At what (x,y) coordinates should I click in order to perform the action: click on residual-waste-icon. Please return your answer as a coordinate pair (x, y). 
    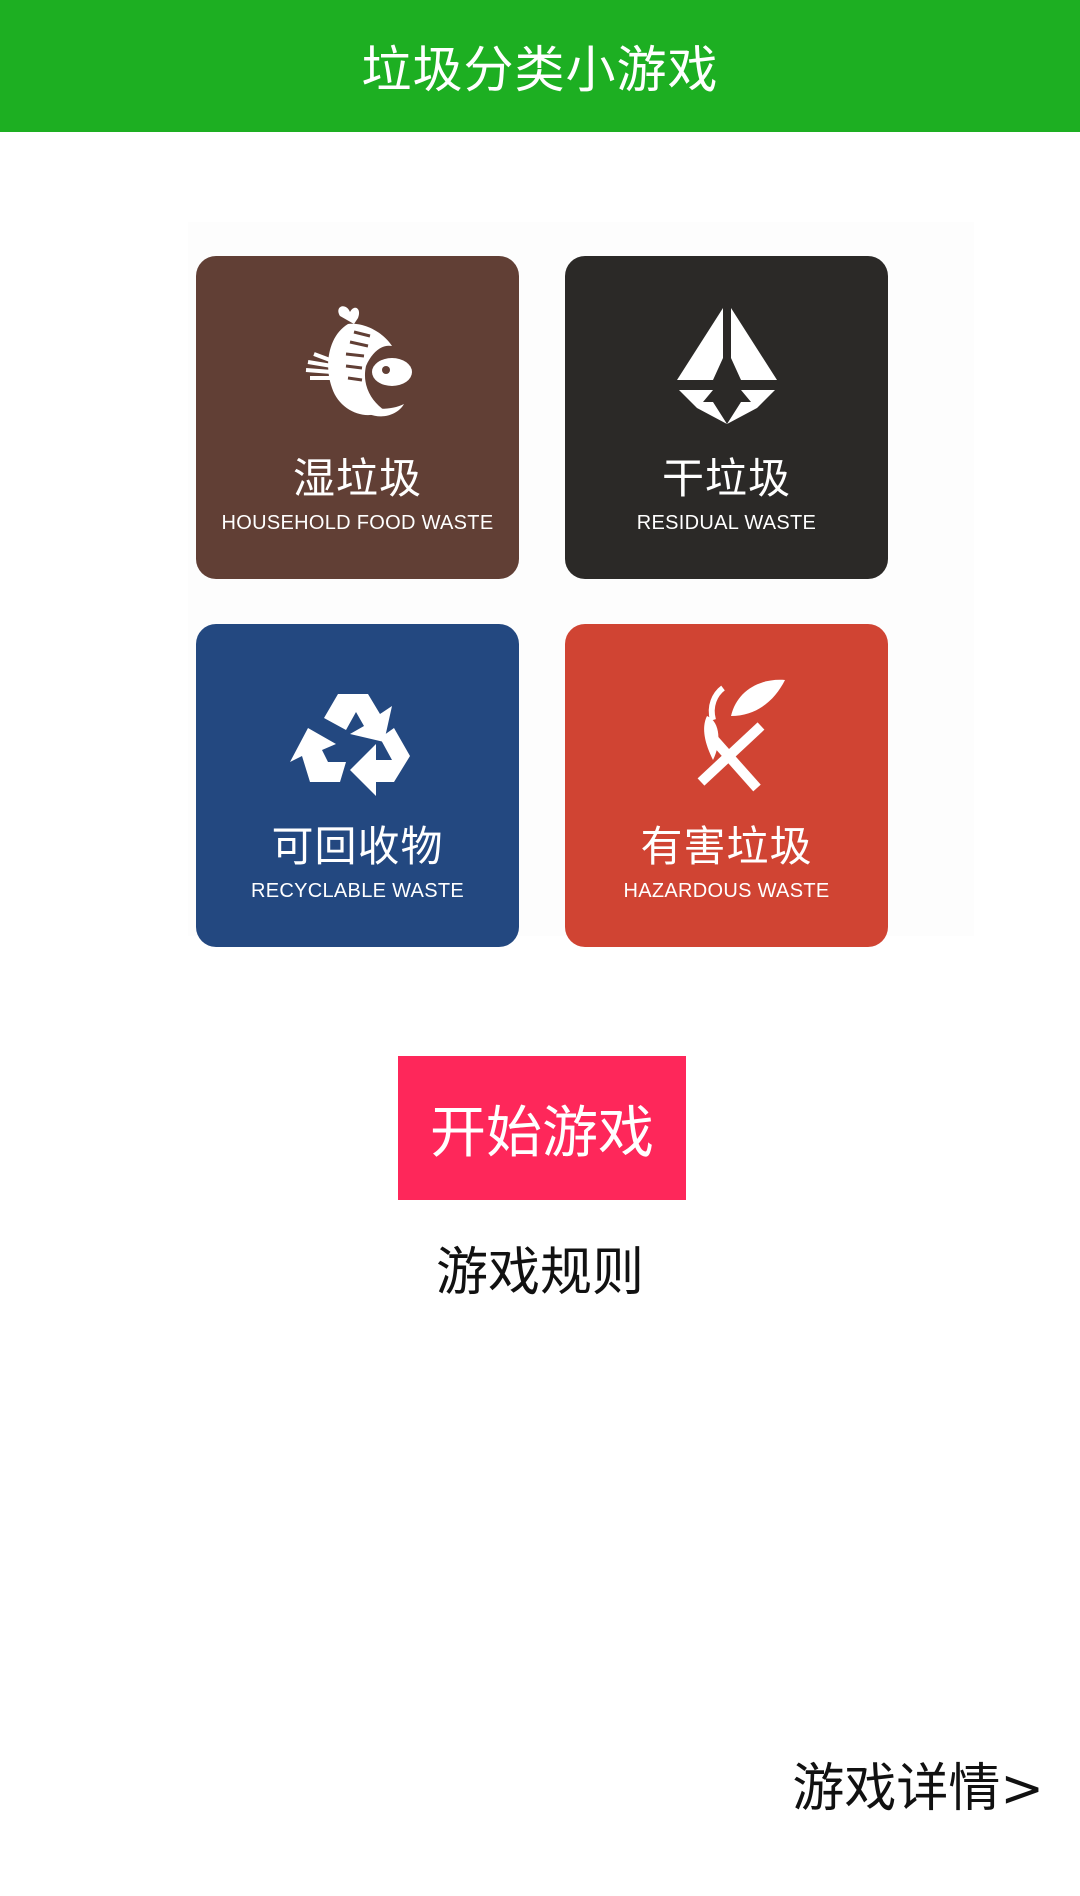
    Looking at the image, I should click on (726, 366).